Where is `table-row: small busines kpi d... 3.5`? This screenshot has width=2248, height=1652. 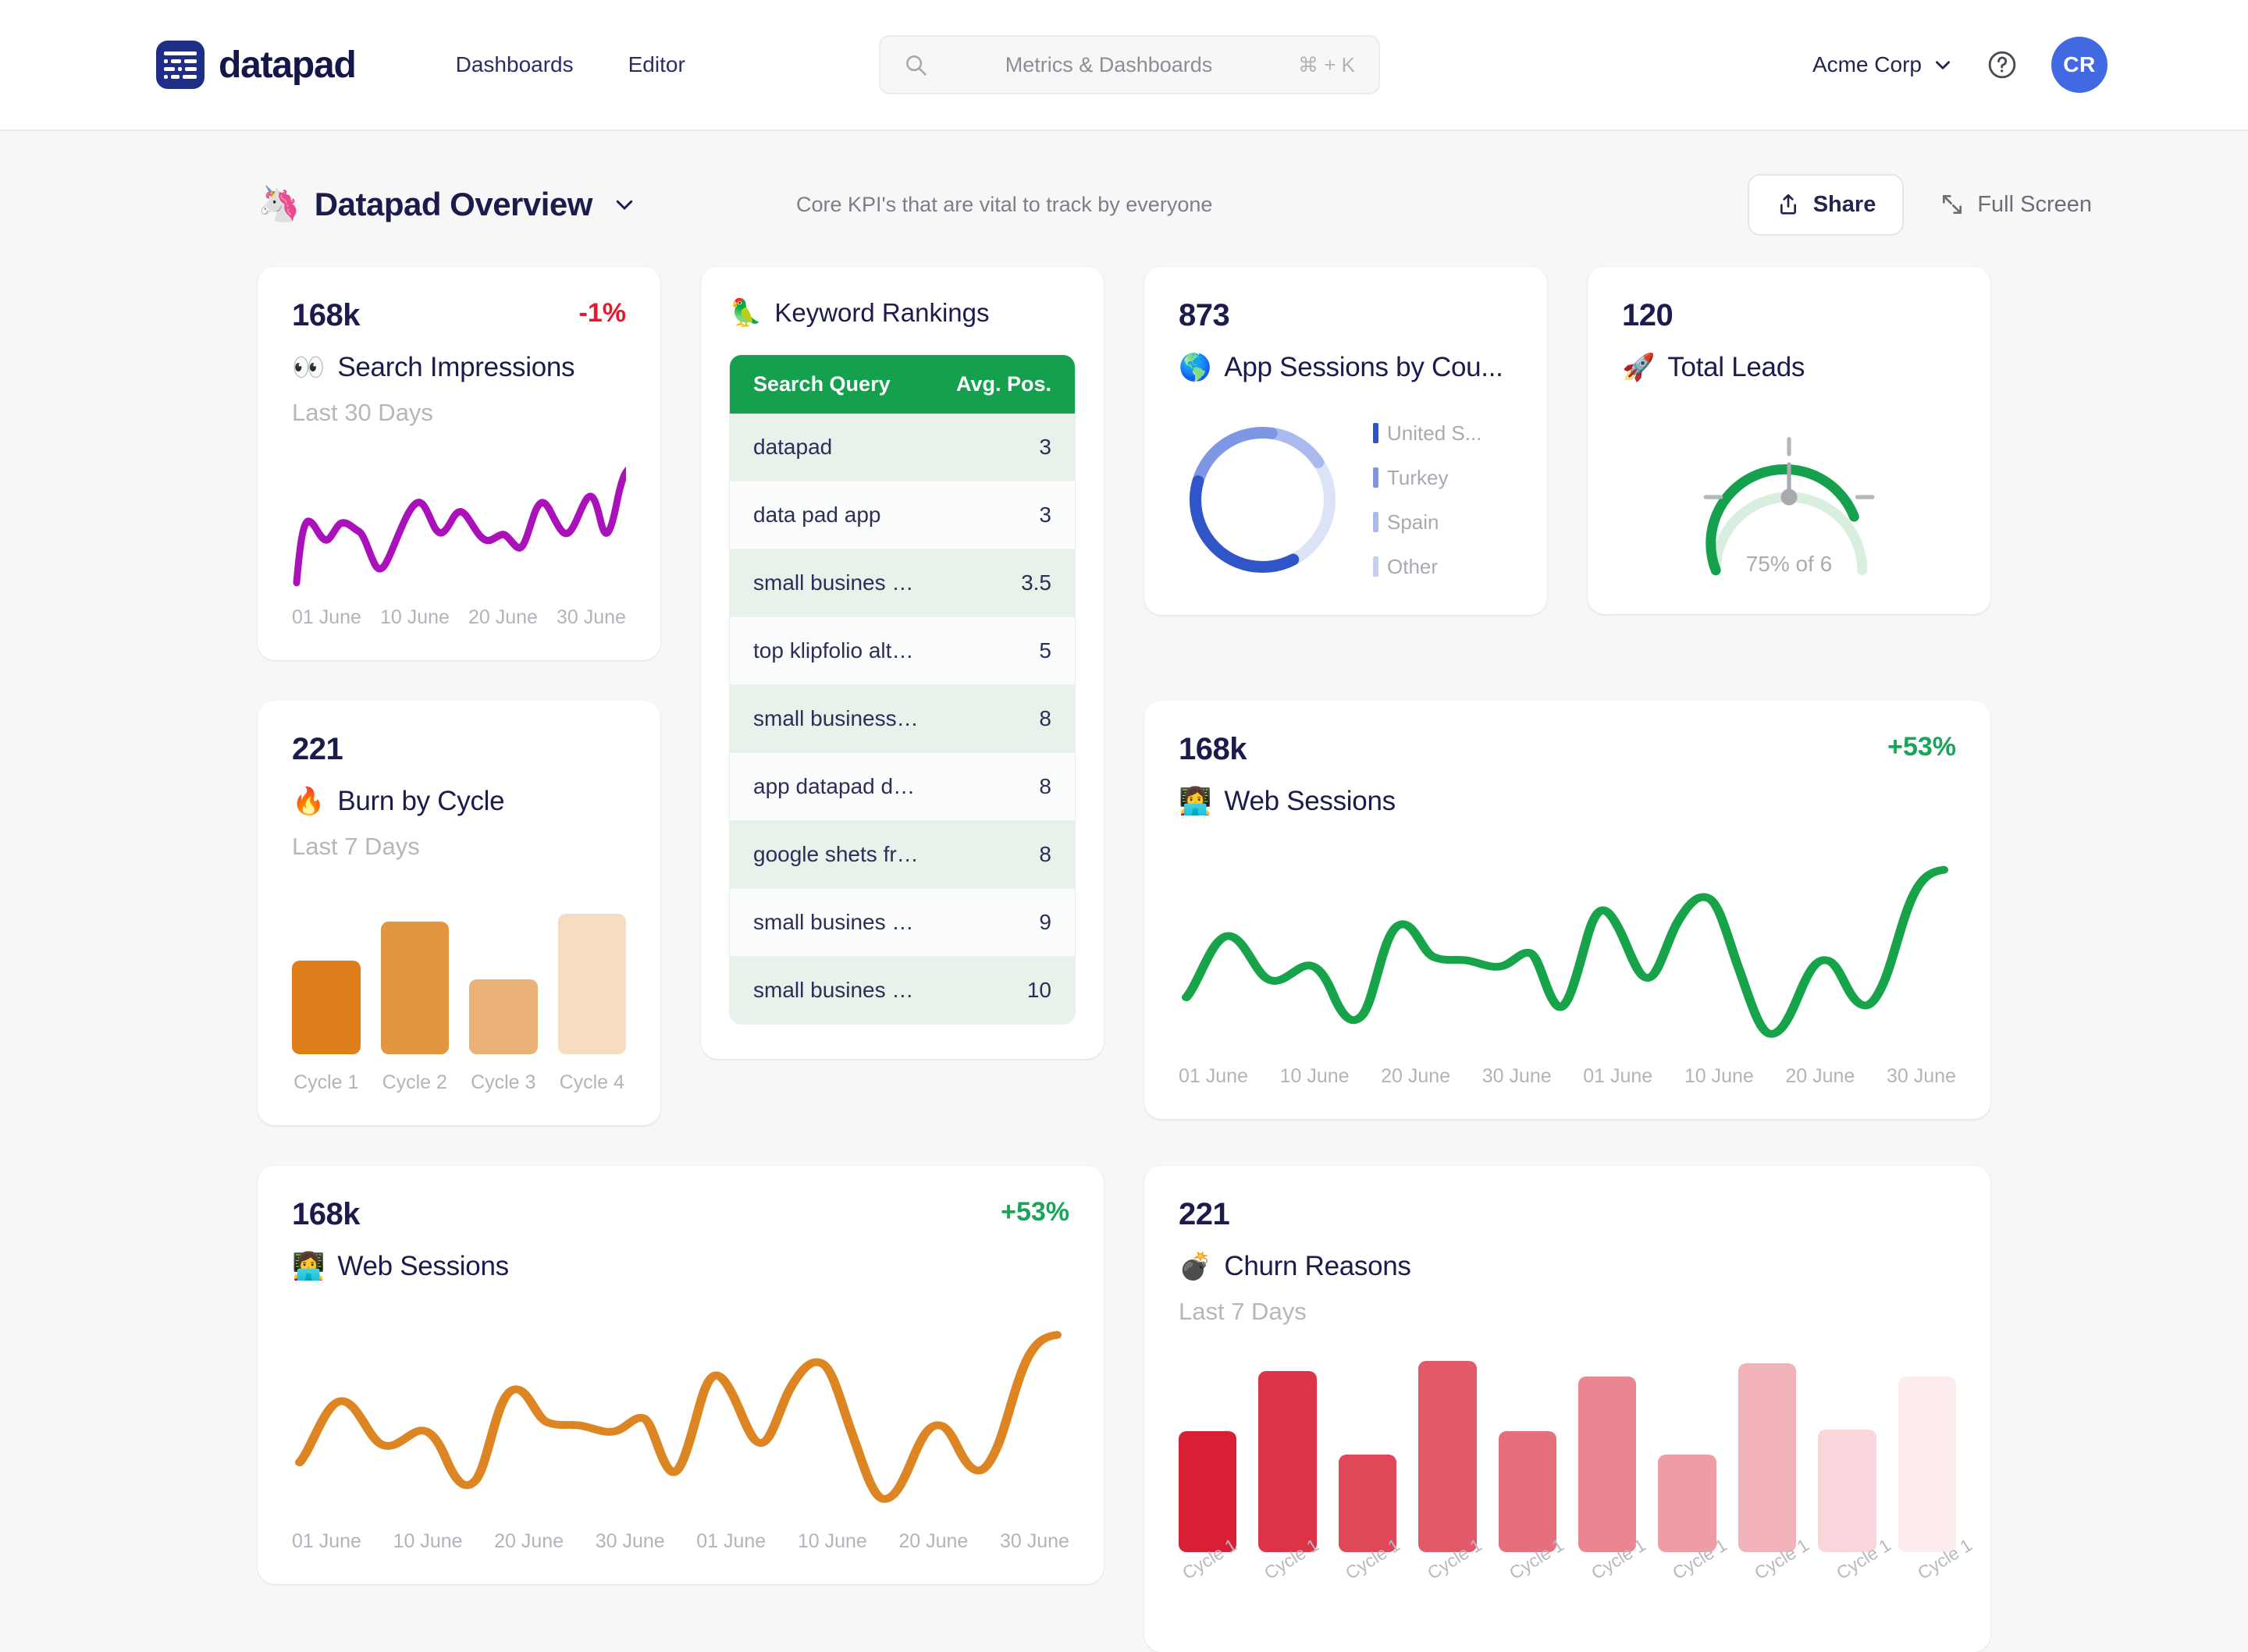 table-row: small busines kpi d... 3.5 is located at coordinates (902, 583).